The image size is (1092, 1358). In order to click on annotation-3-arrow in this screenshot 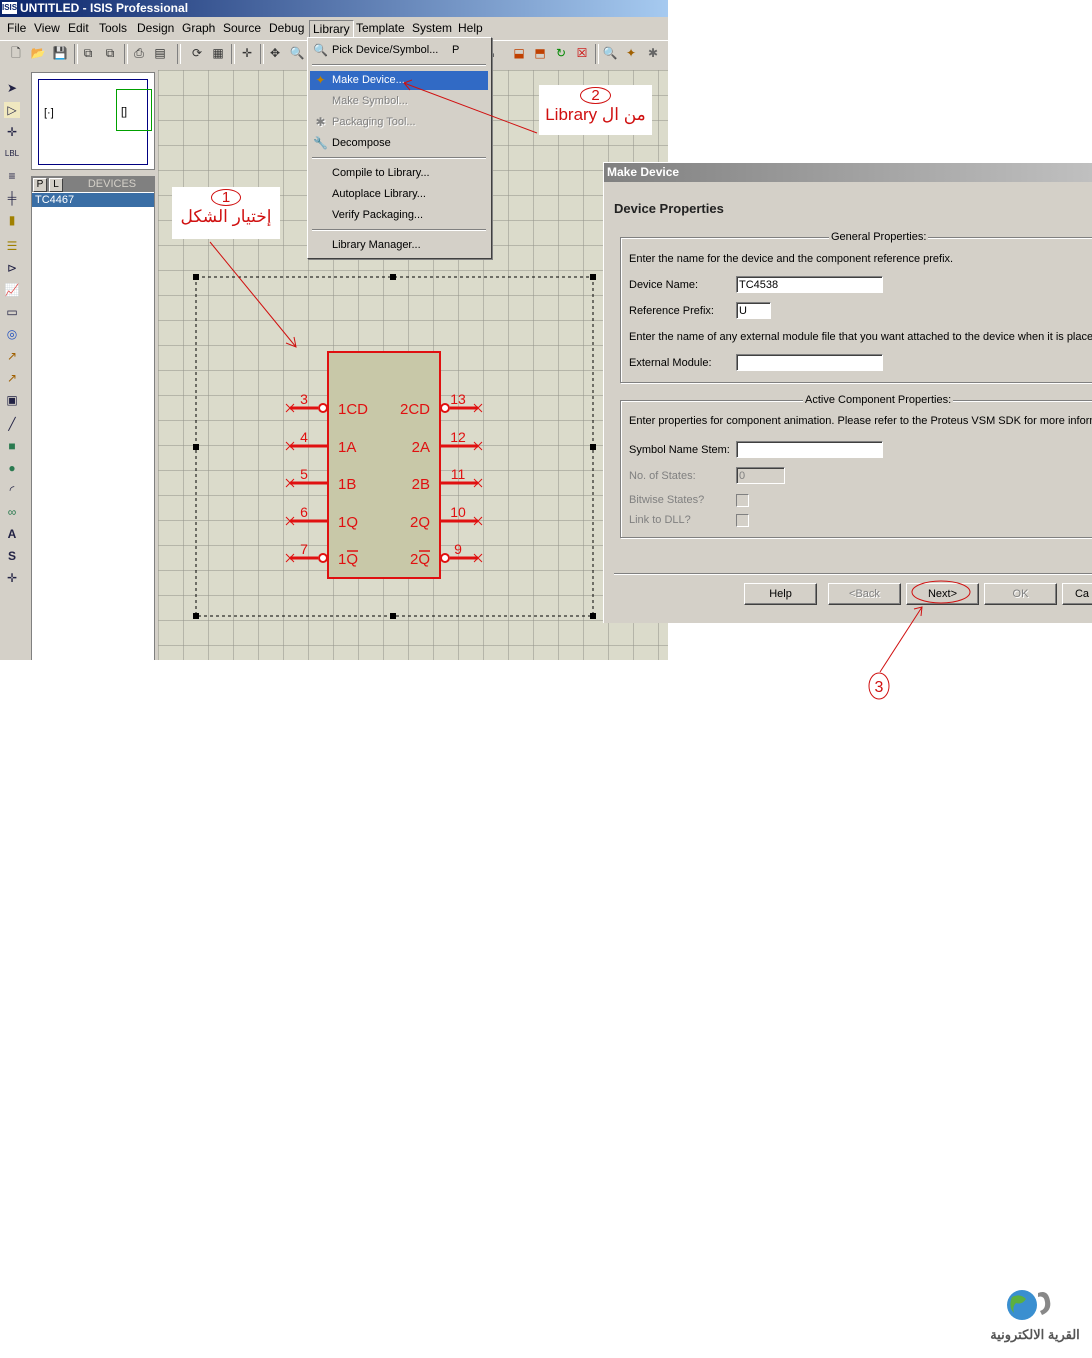, I will do `click(901, 639)`.